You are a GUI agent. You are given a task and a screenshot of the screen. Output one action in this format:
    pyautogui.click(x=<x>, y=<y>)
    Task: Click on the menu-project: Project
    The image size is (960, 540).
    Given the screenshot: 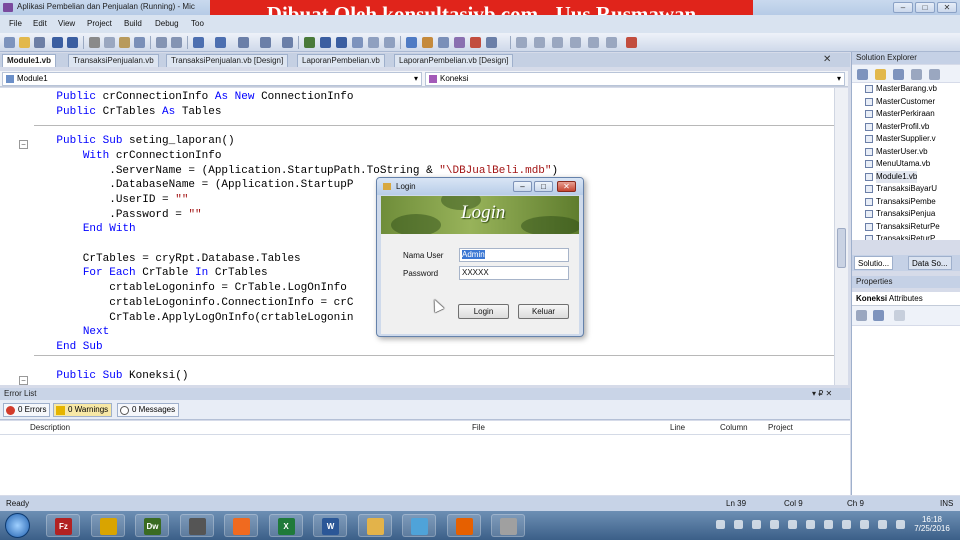 What is the action you would take?
    pyautogui.click(x=99, y=23)
    